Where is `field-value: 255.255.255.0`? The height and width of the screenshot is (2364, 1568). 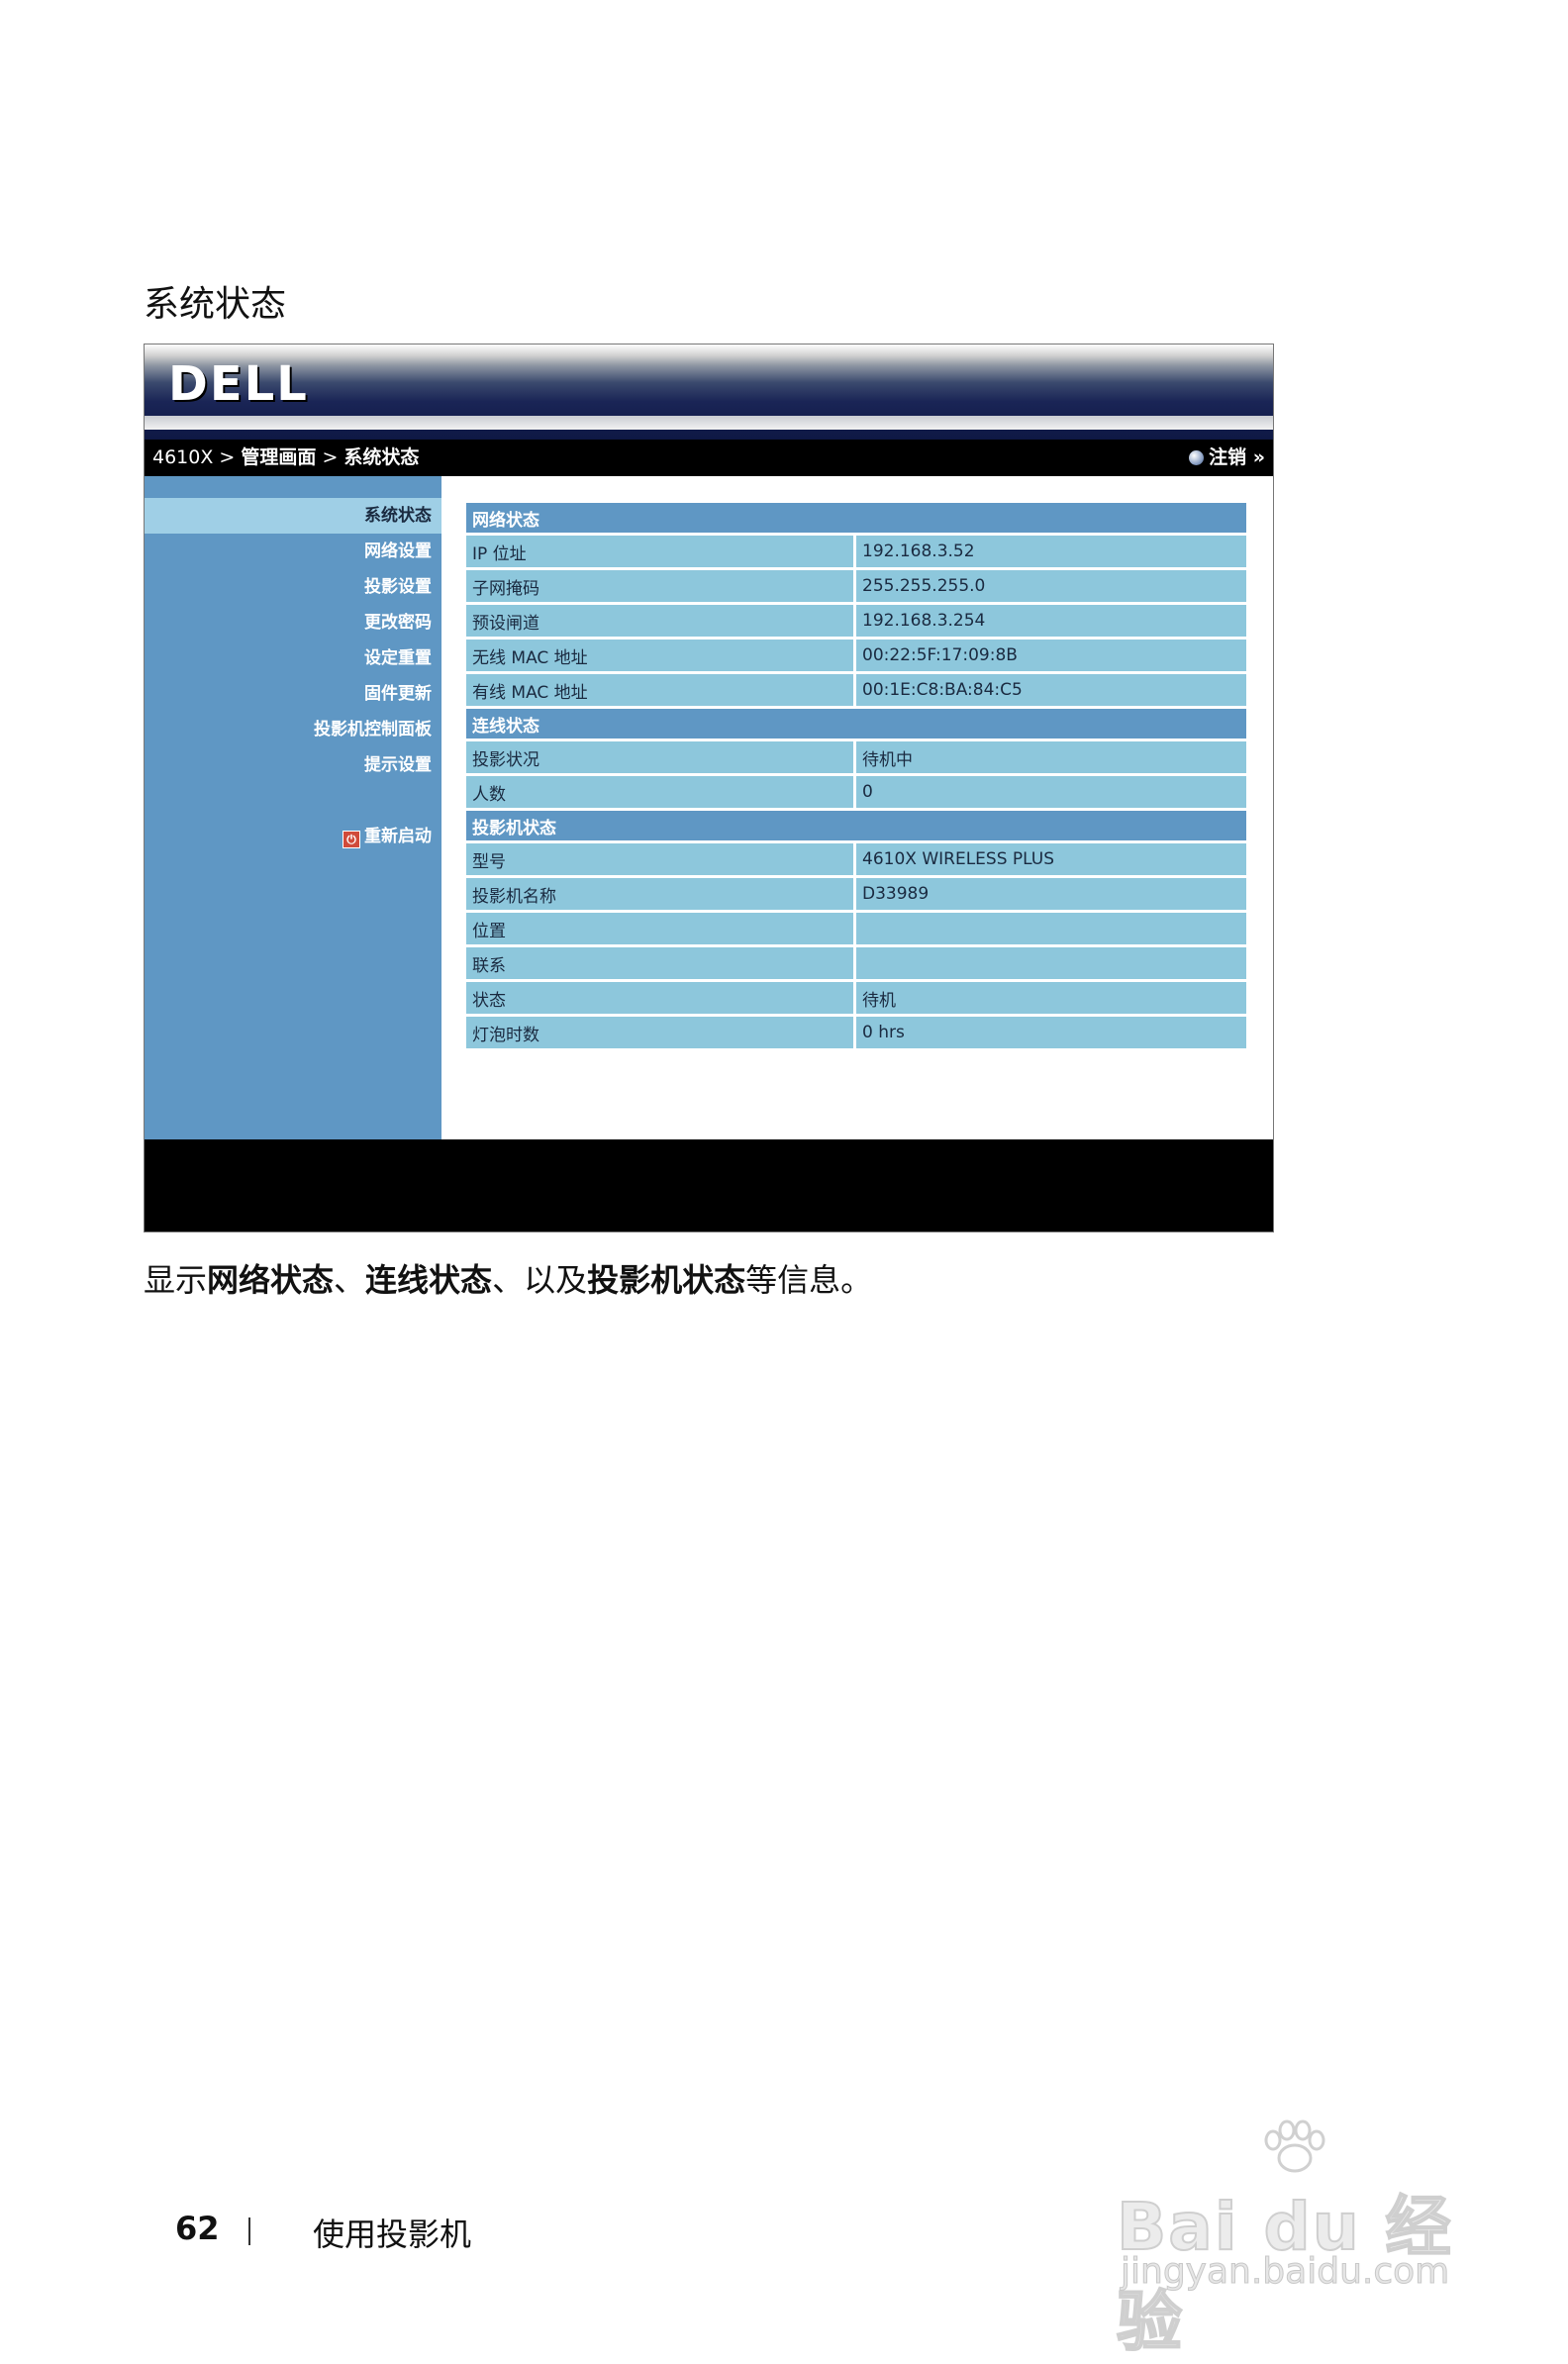
field-value: 255.255.255.0 is located at coordinates (1051, 586).